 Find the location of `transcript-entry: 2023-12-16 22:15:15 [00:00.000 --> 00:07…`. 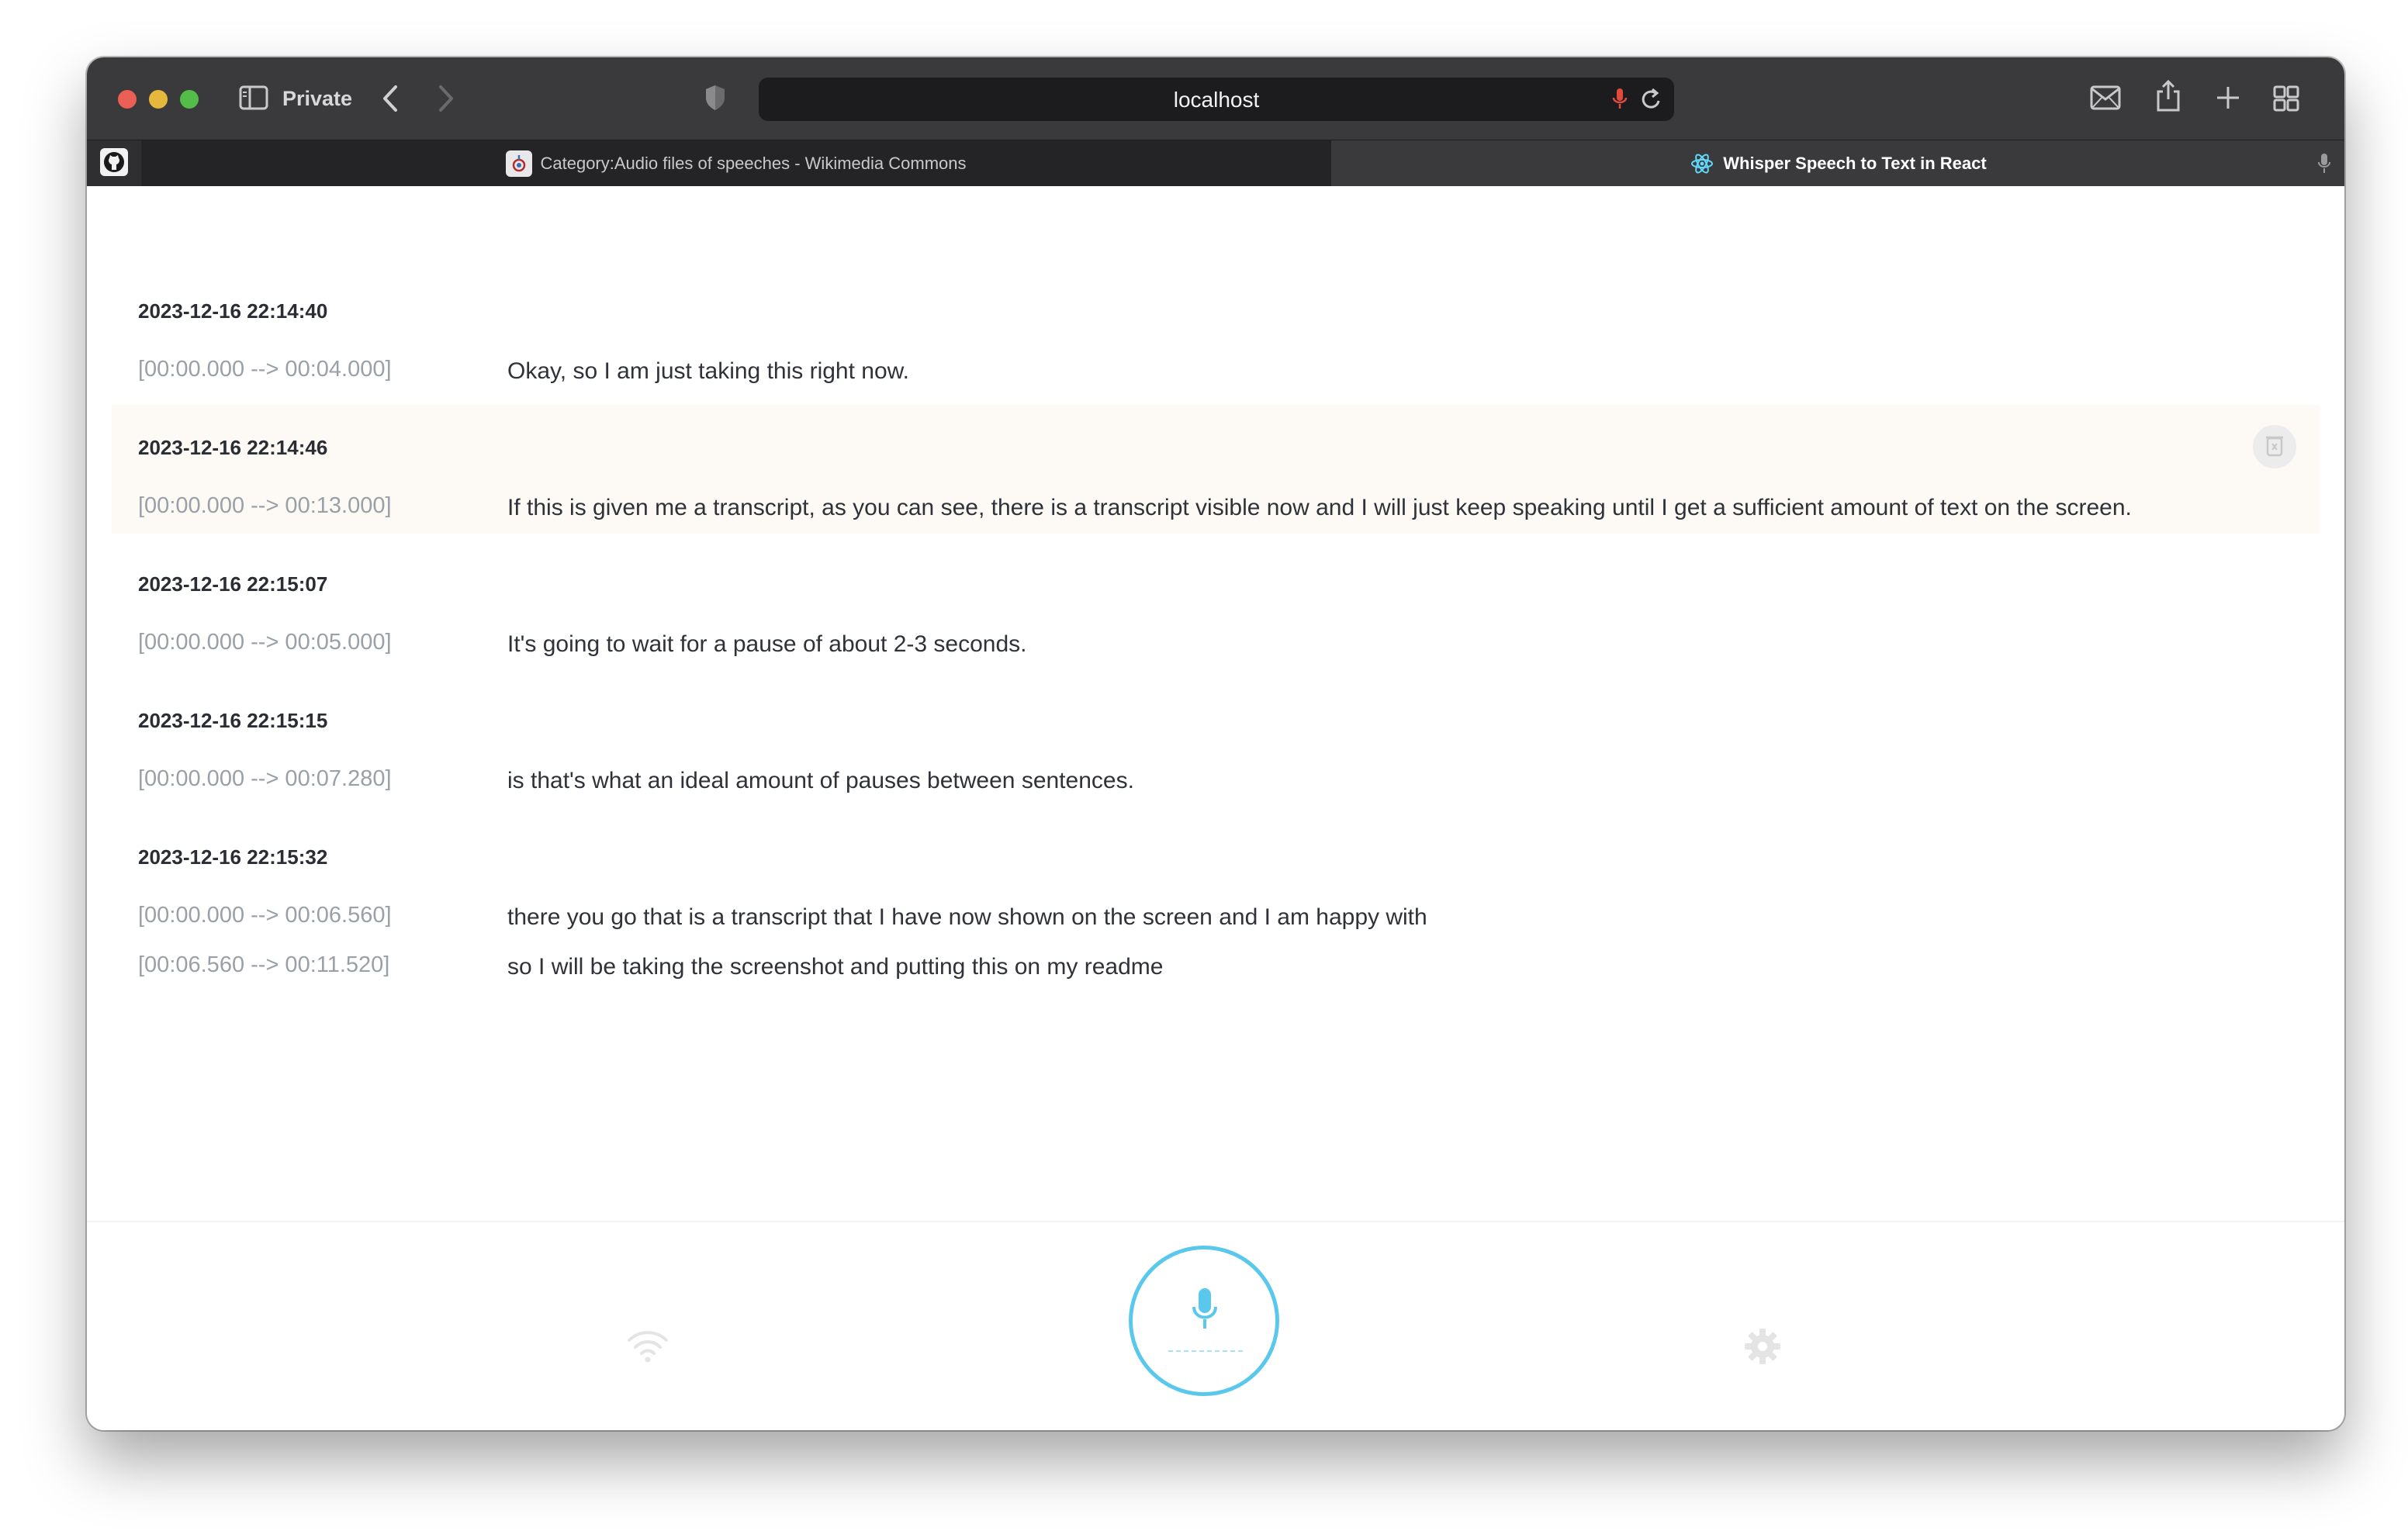

transcript-entry: 2023-12-16 22:15:15 [00:00.000 --> 00:07… is located at coordinates (1216, 742).